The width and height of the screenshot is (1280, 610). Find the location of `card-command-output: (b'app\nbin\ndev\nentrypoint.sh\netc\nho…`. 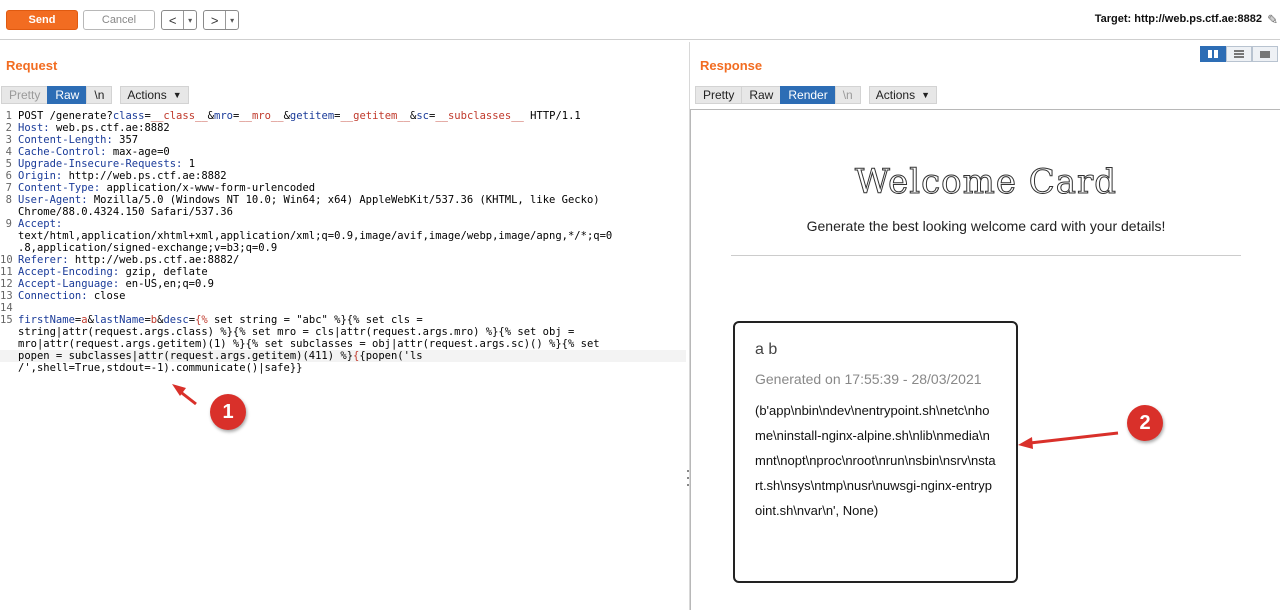

card-command-output: (b'app\nbin\ndev\nentrypoint.sh\netc\nho… is located at coordinates (875, 460).